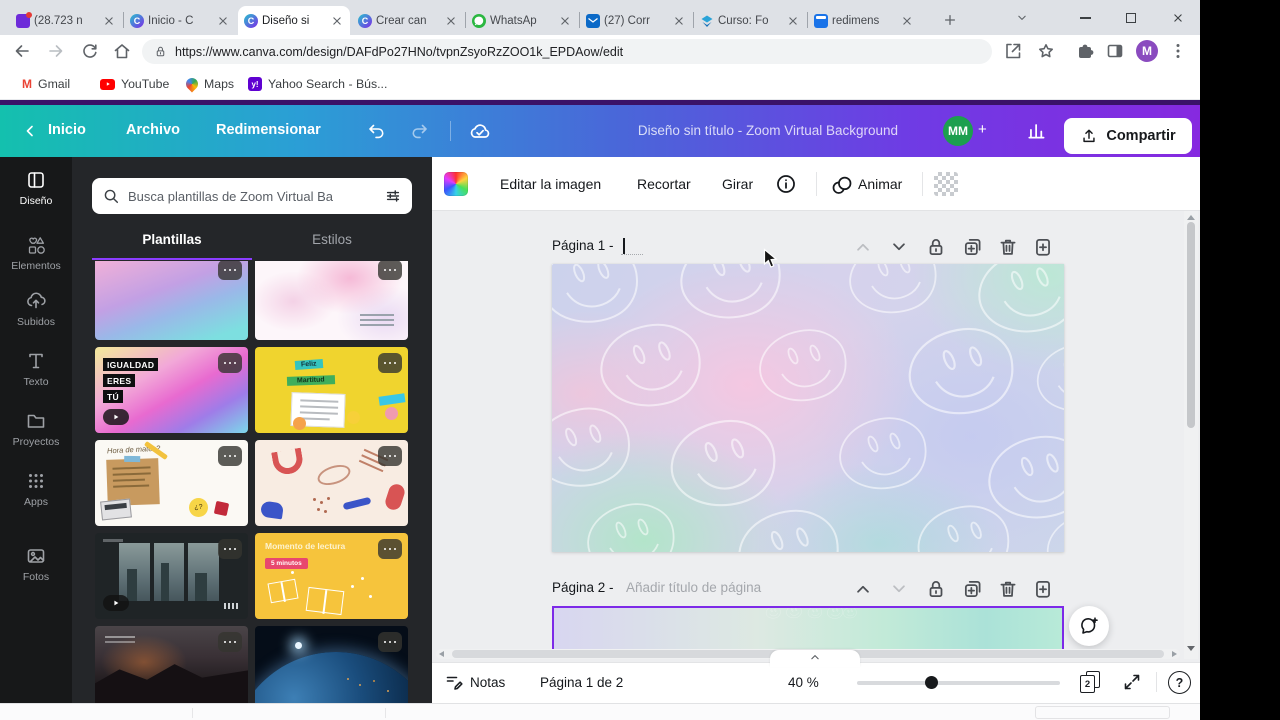 The height and width of the screenshot is (720, 1280). I want to click on menu-archivo: Archivo, so click(153, 130).